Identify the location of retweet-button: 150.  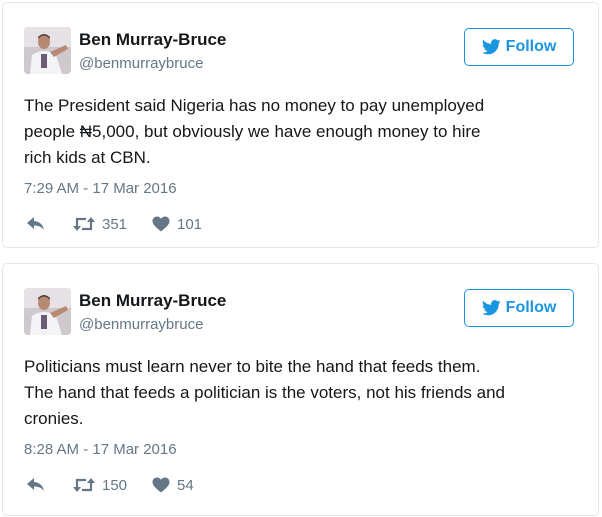
(100, 485).